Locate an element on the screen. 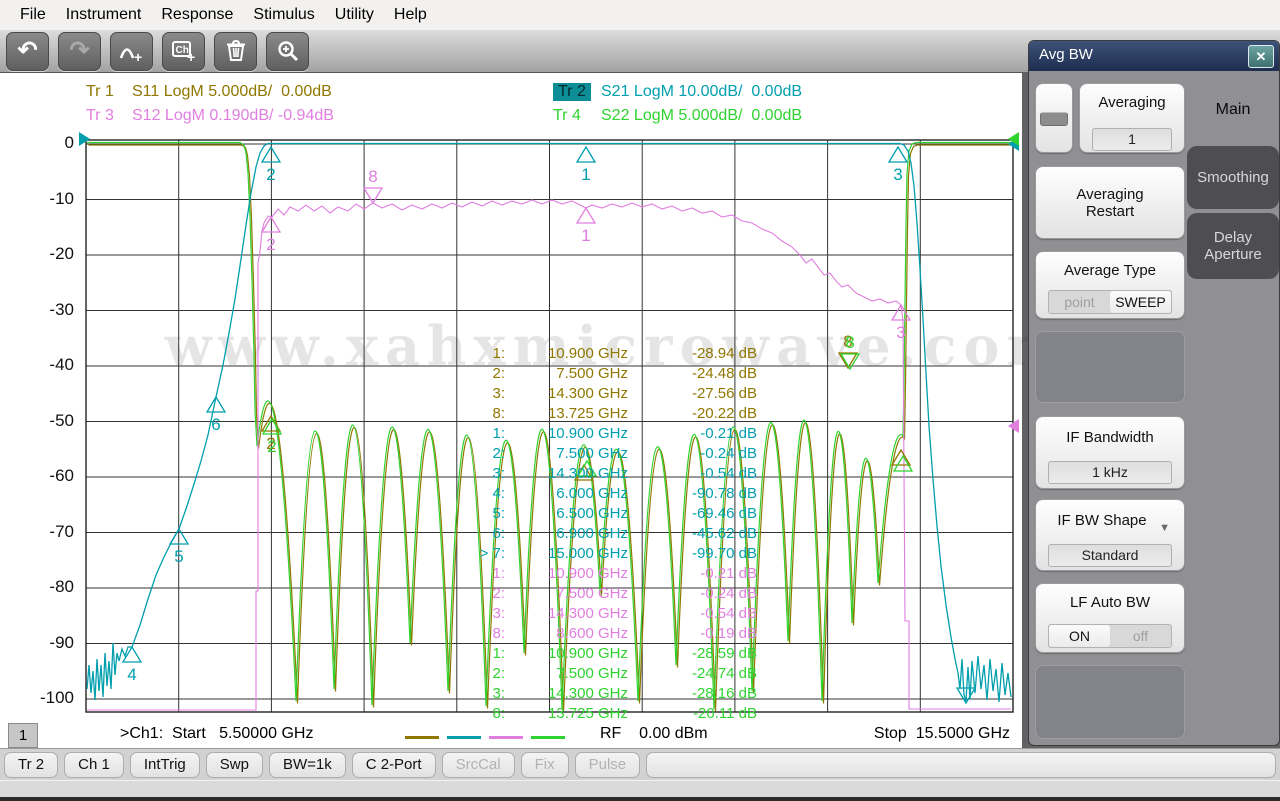  delete-button is located at coordinates (235, 51).